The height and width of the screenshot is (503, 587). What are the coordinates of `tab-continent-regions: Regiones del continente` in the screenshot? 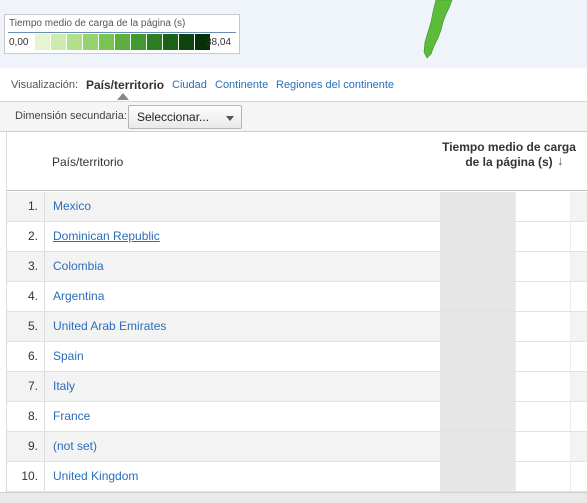 It's located at (335, 85).